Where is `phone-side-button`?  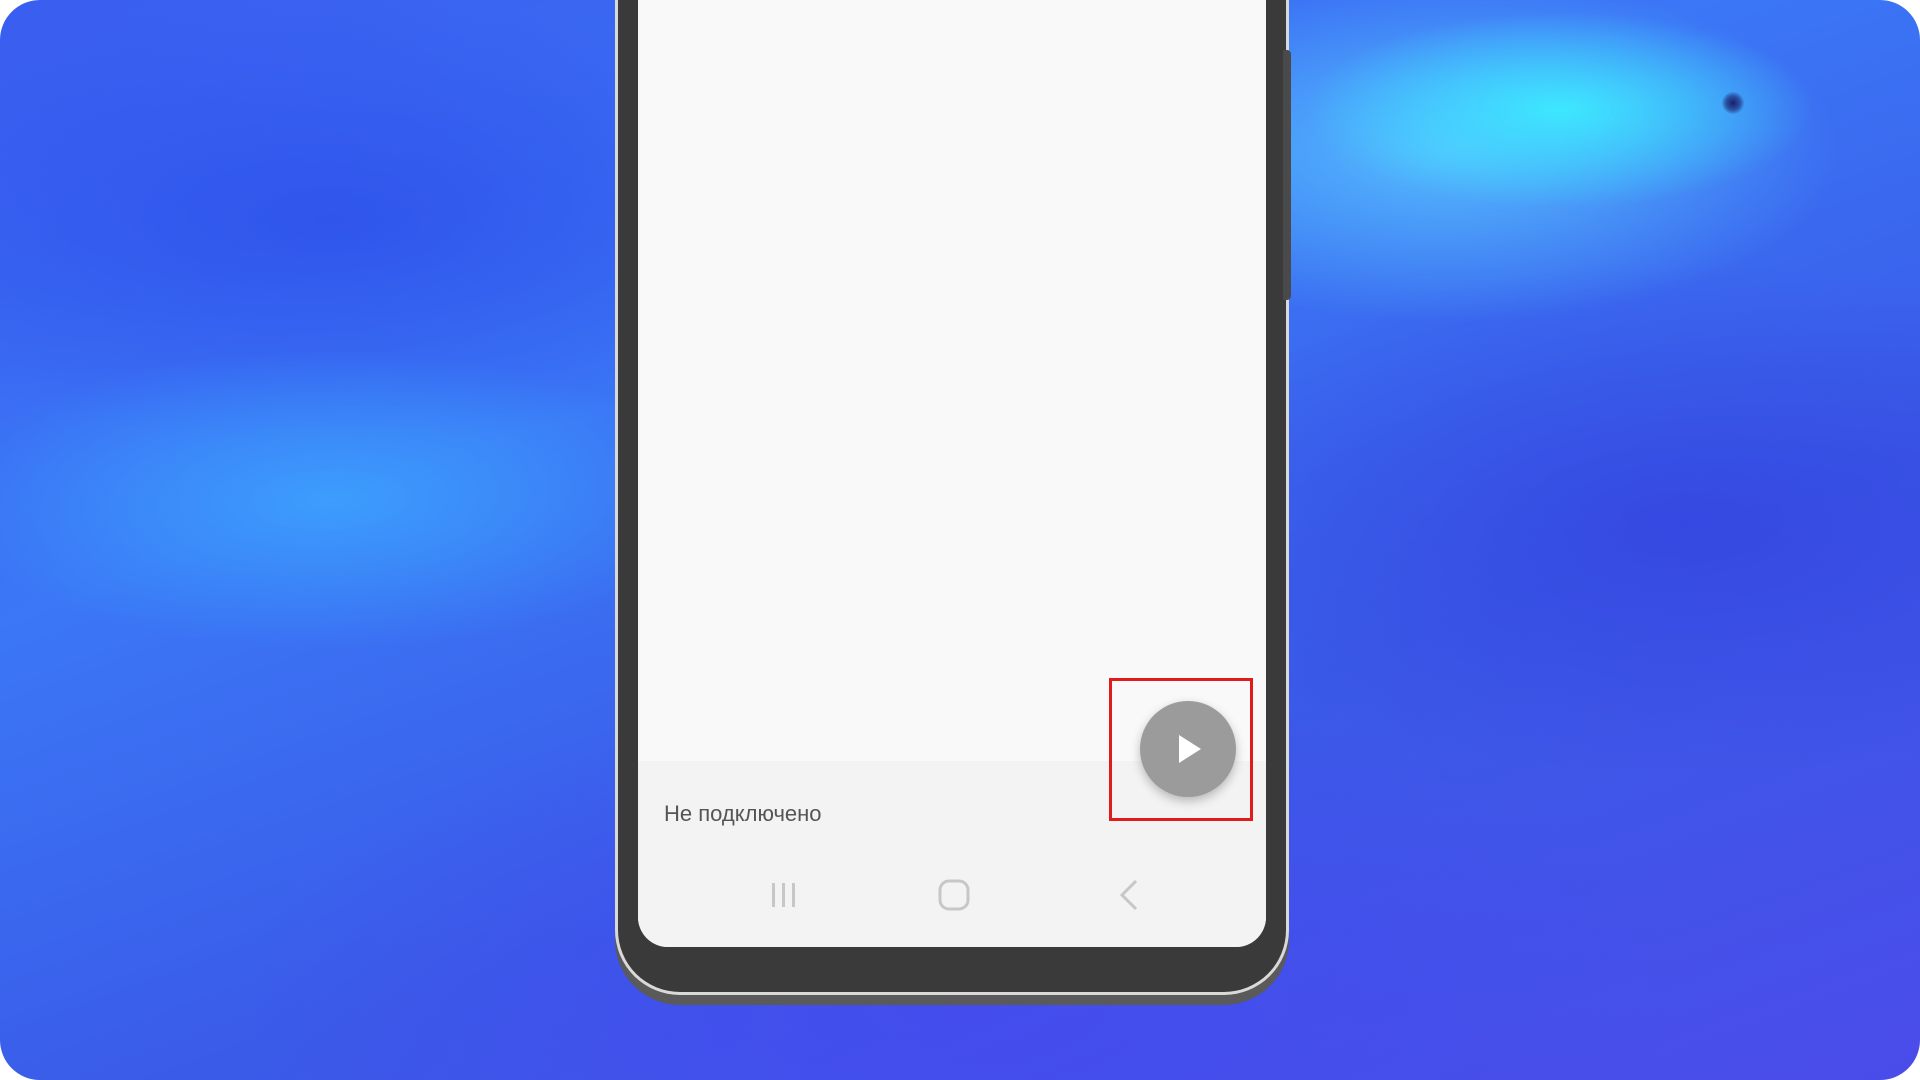 phone-side-button is located at coordinates (1287, 175).